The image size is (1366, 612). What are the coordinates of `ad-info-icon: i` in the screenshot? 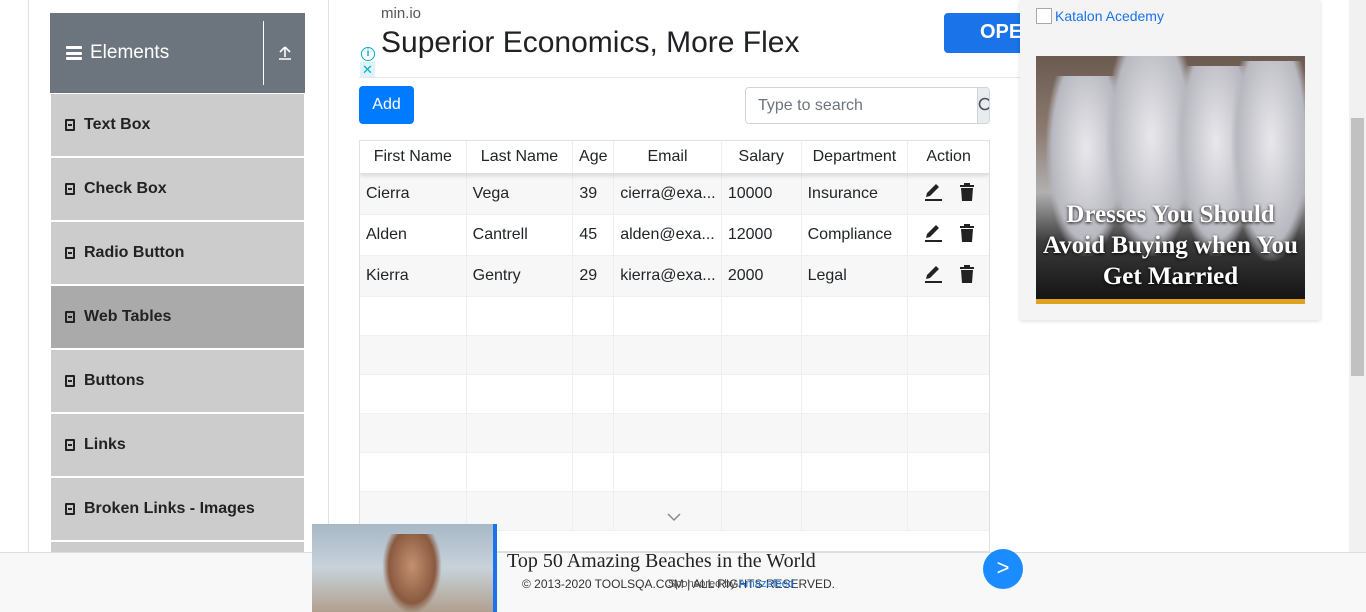 It's located at (368, 54).